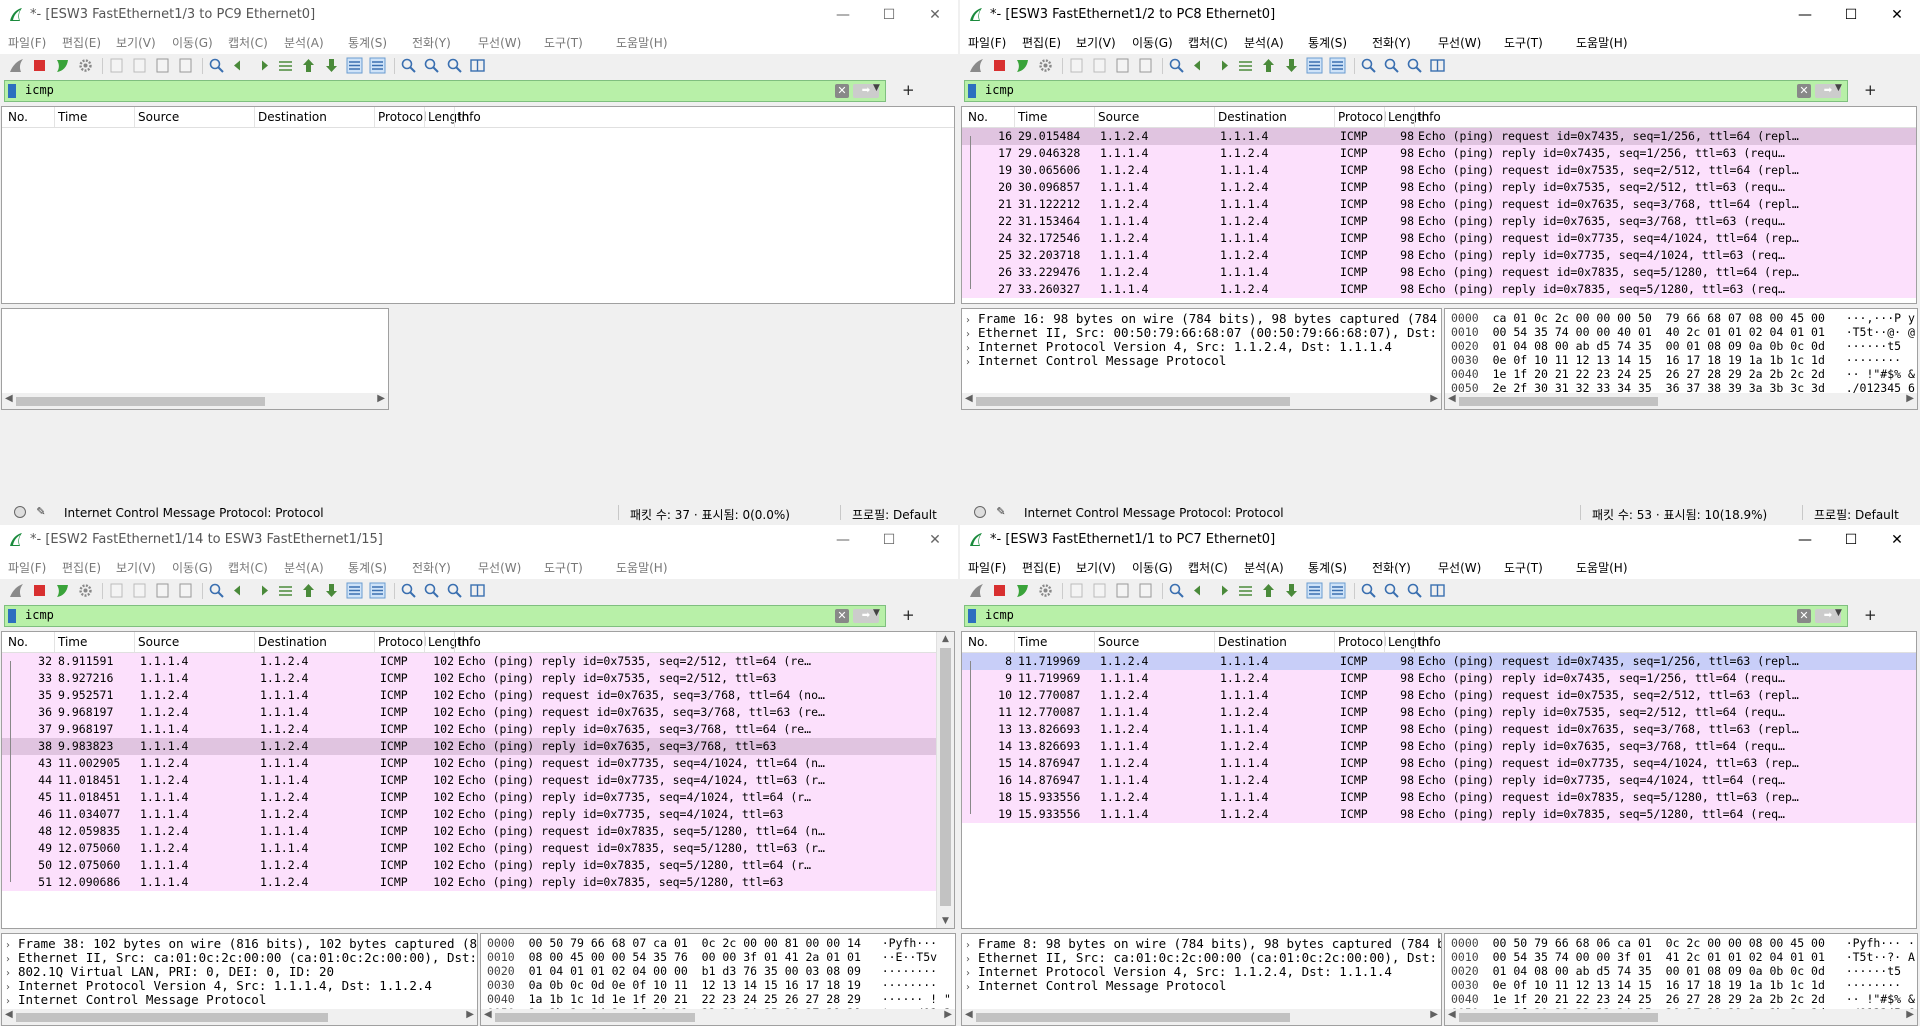  What do you see at coordinates (1045, 65) in the screenshot?
I see `capture-options-gear-icon` at bounding box center [1045, 65].